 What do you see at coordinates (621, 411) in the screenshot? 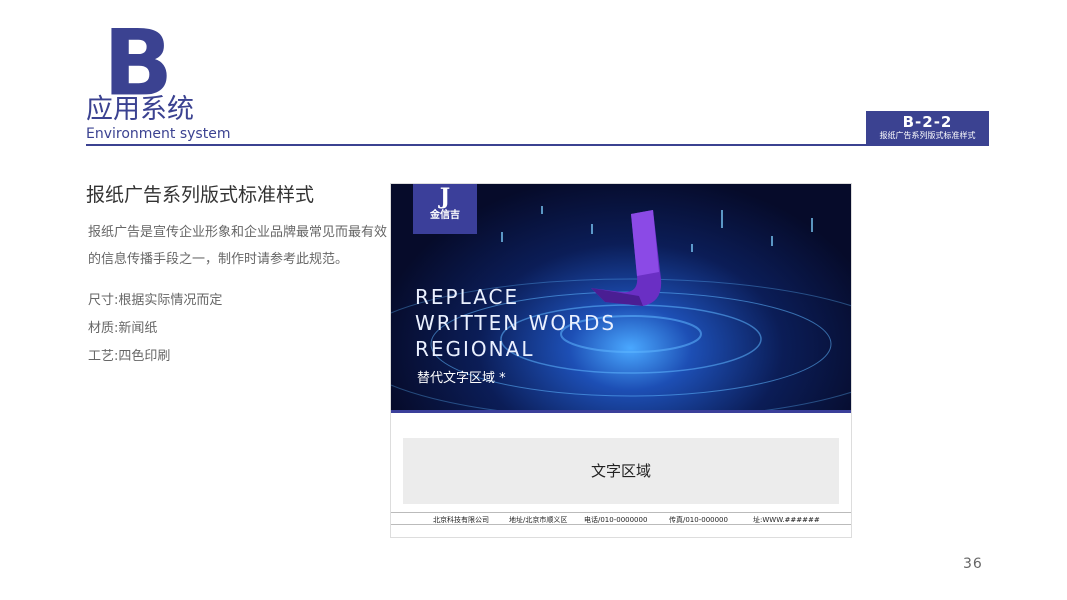
I see `ad-accent-bar` at bounding box center [621, 411].